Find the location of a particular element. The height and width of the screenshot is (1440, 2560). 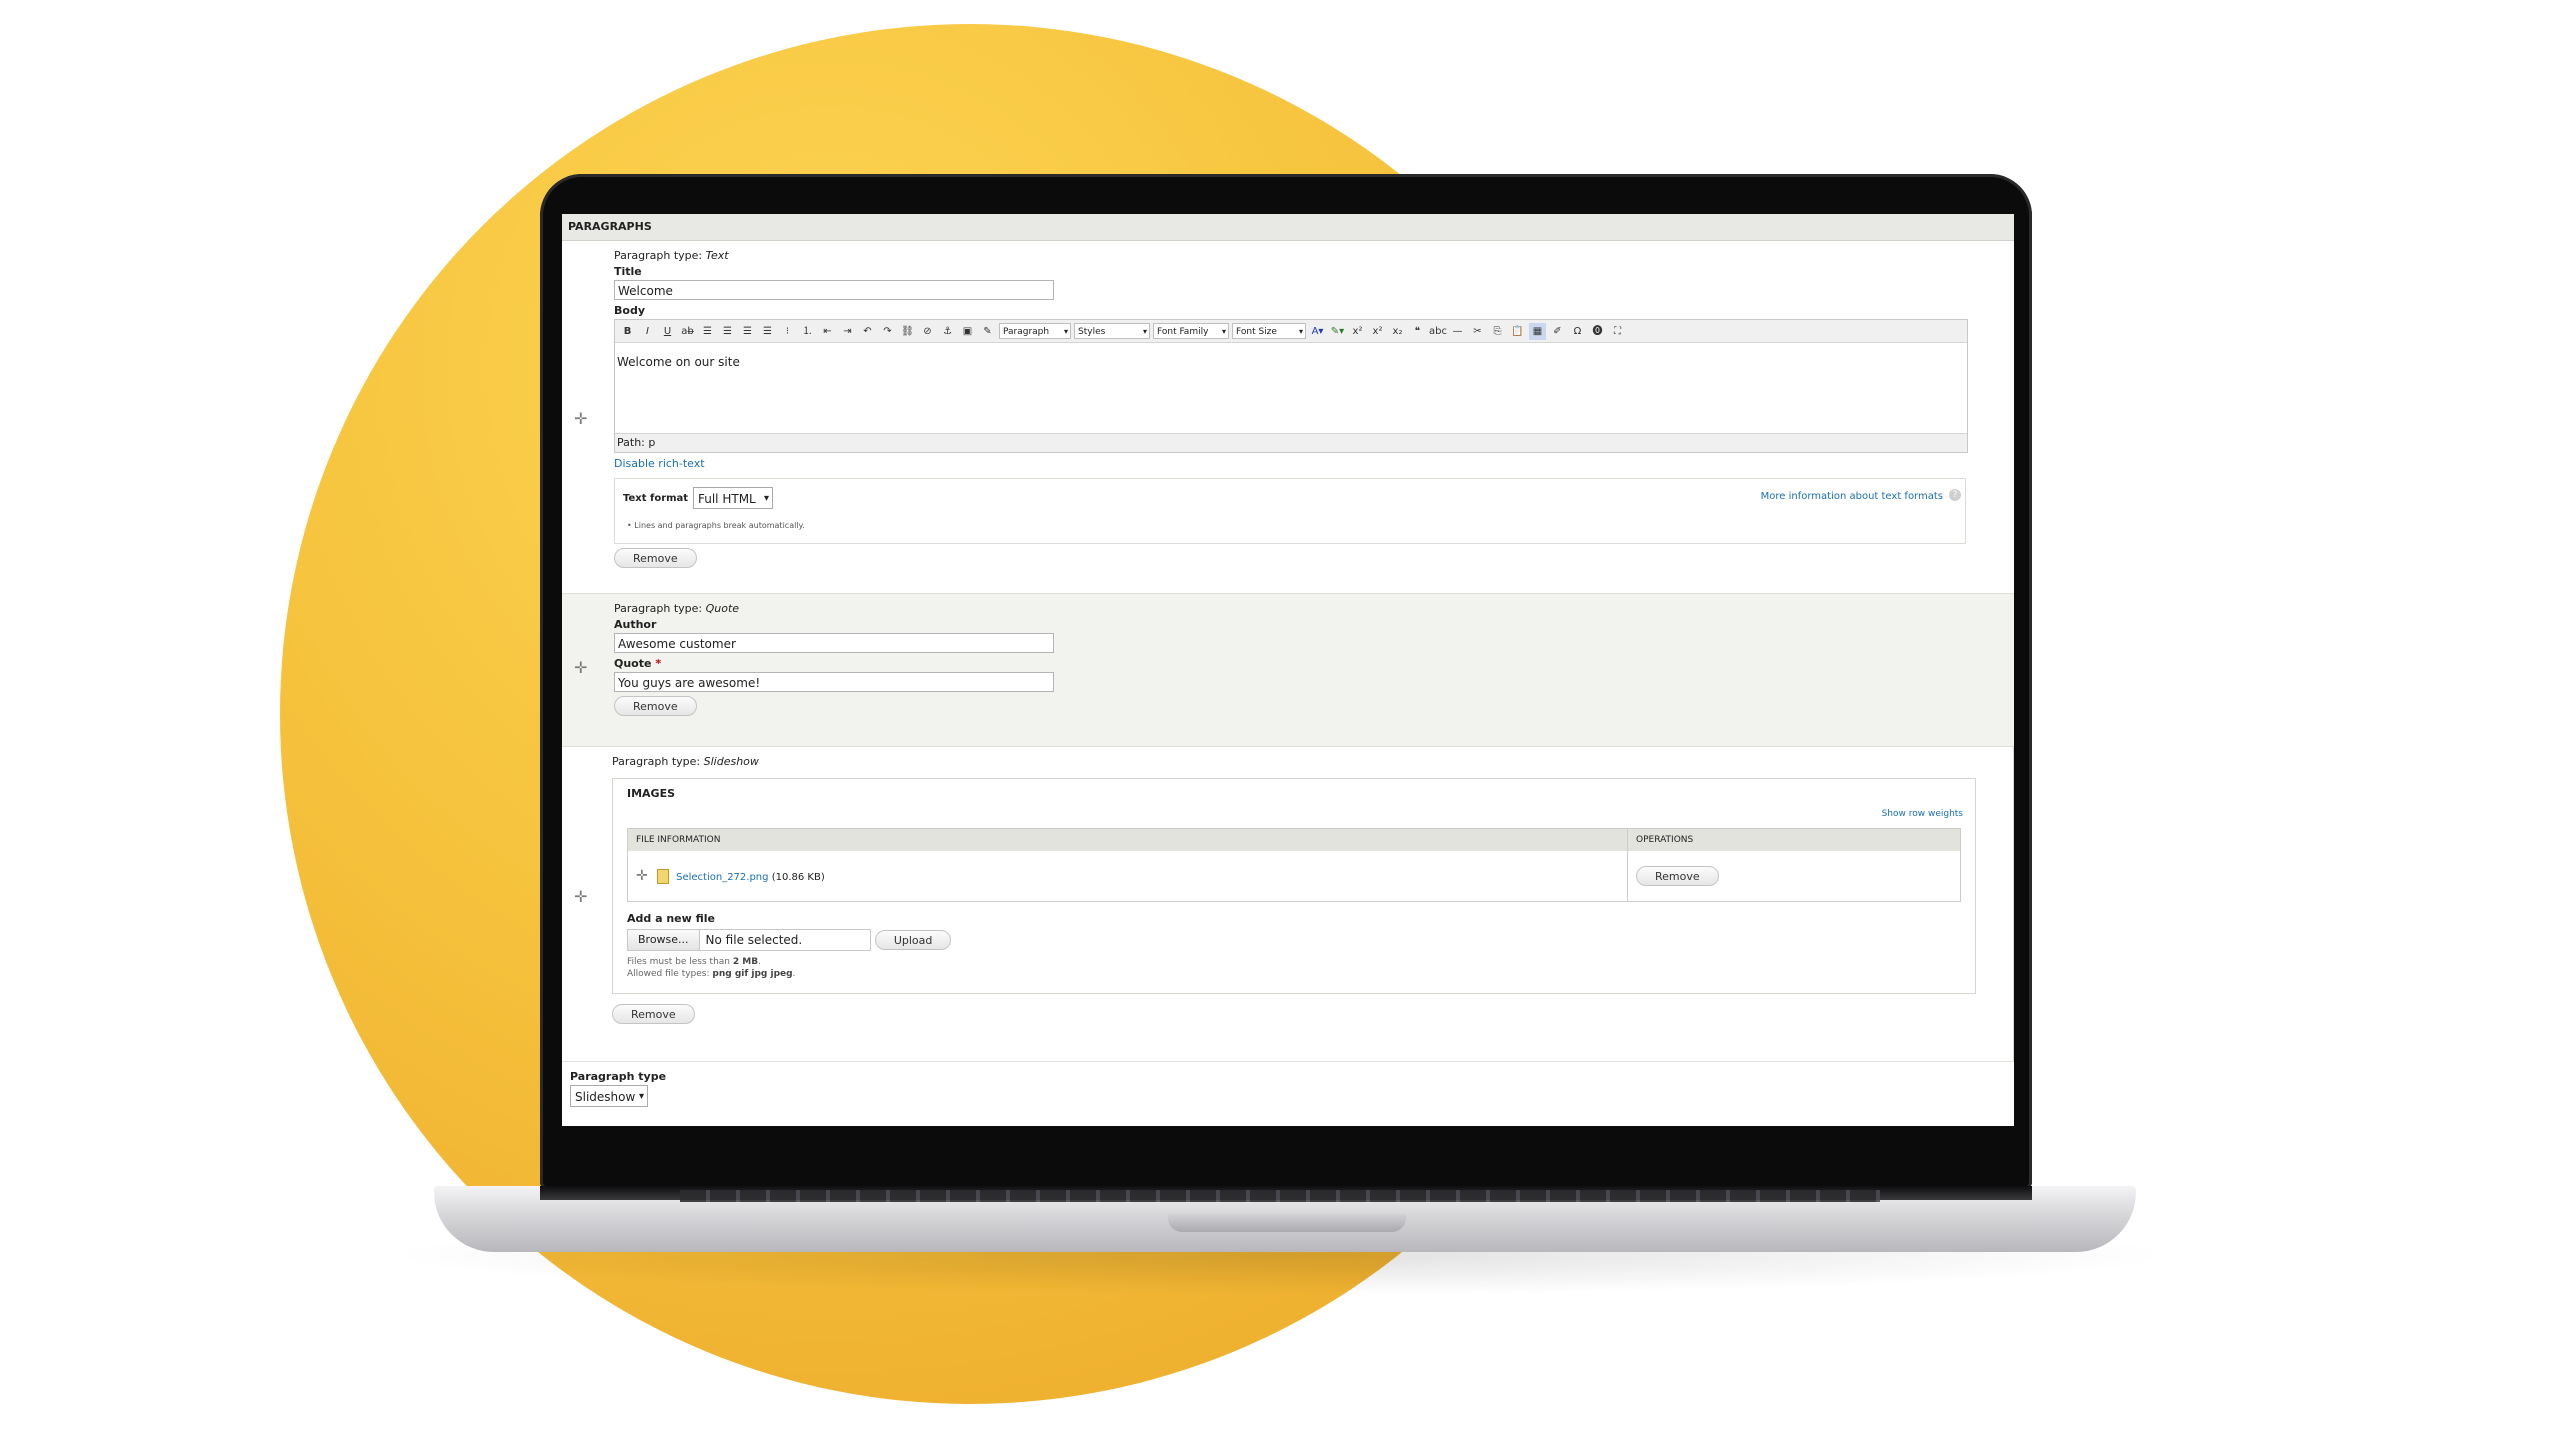

quote-input: You guys are awesome! is located at coordinates (834, 682).